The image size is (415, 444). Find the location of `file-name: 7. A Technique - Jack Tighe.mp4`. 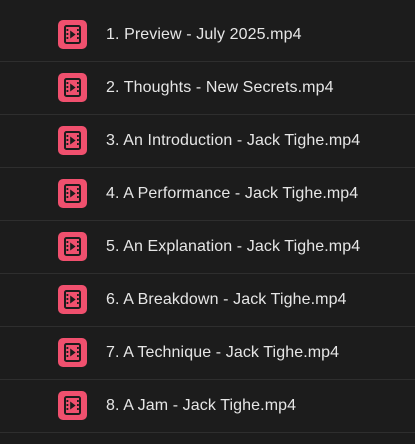

file-name: 7. A Technique - Jack Tighe.mp4 is located at coordinates (223, 352).